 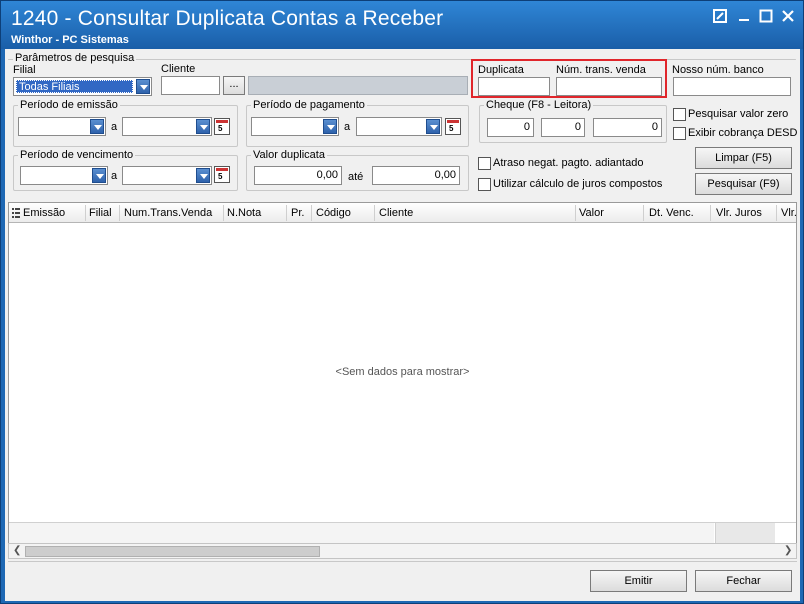 I want to click on num-trans-label: Núm. trans. venda, so click(x=601, y=70).